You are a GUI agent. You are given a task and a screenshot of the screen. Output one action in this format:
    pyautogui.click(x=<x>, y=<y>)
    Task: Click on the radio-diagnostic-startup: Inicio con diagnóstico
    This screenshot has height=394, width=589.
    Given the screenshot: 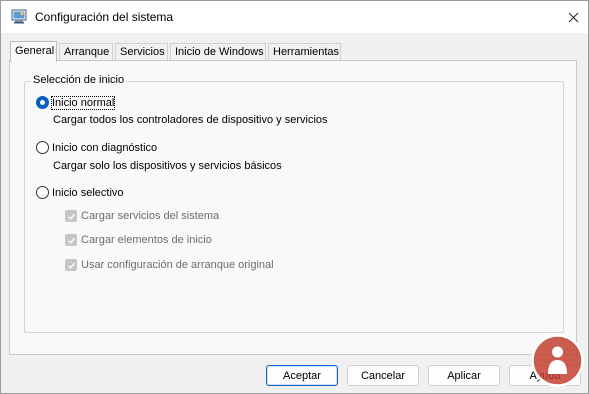 What is the action you would take?
    pyautogui.click(x=96, y=147)
    